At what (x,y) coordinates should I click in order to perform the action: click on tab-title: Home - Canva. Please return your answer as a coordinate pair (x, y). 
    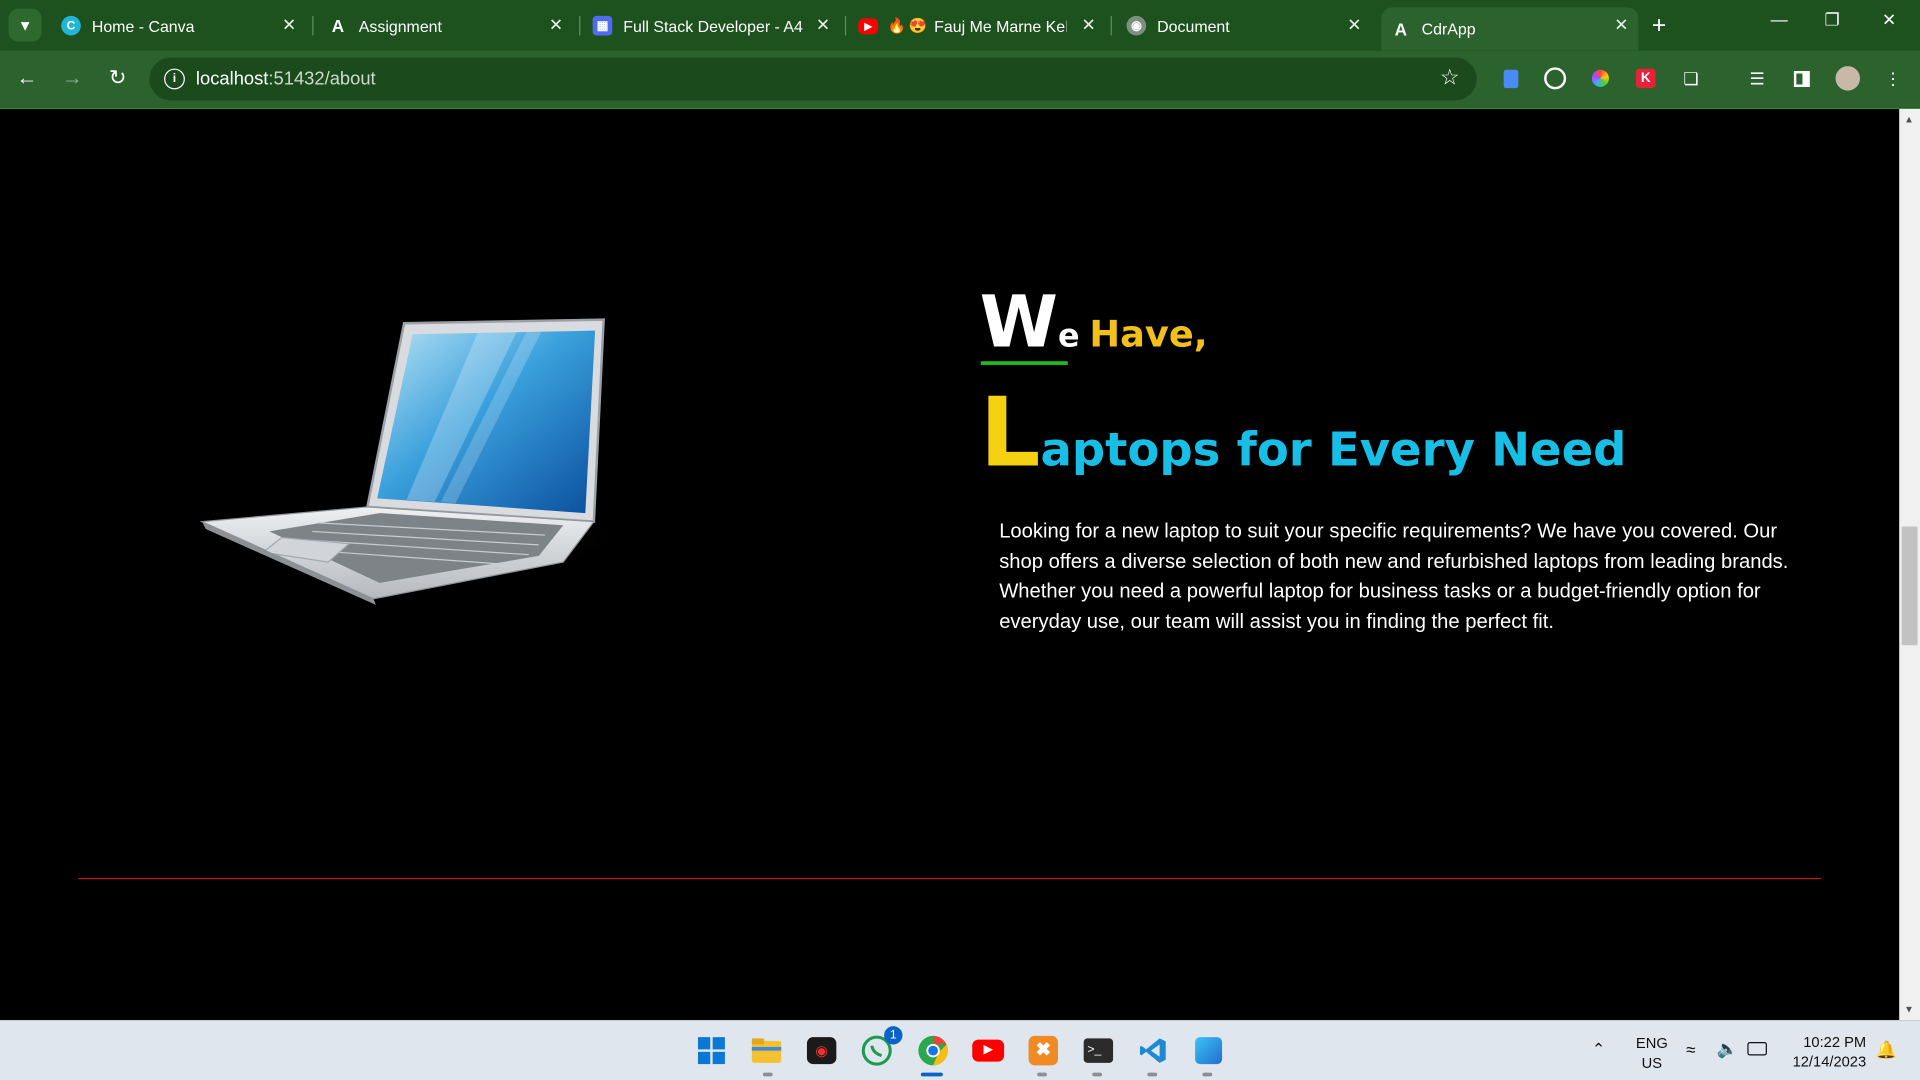
    Looking at the image, I should click on (143, 25).